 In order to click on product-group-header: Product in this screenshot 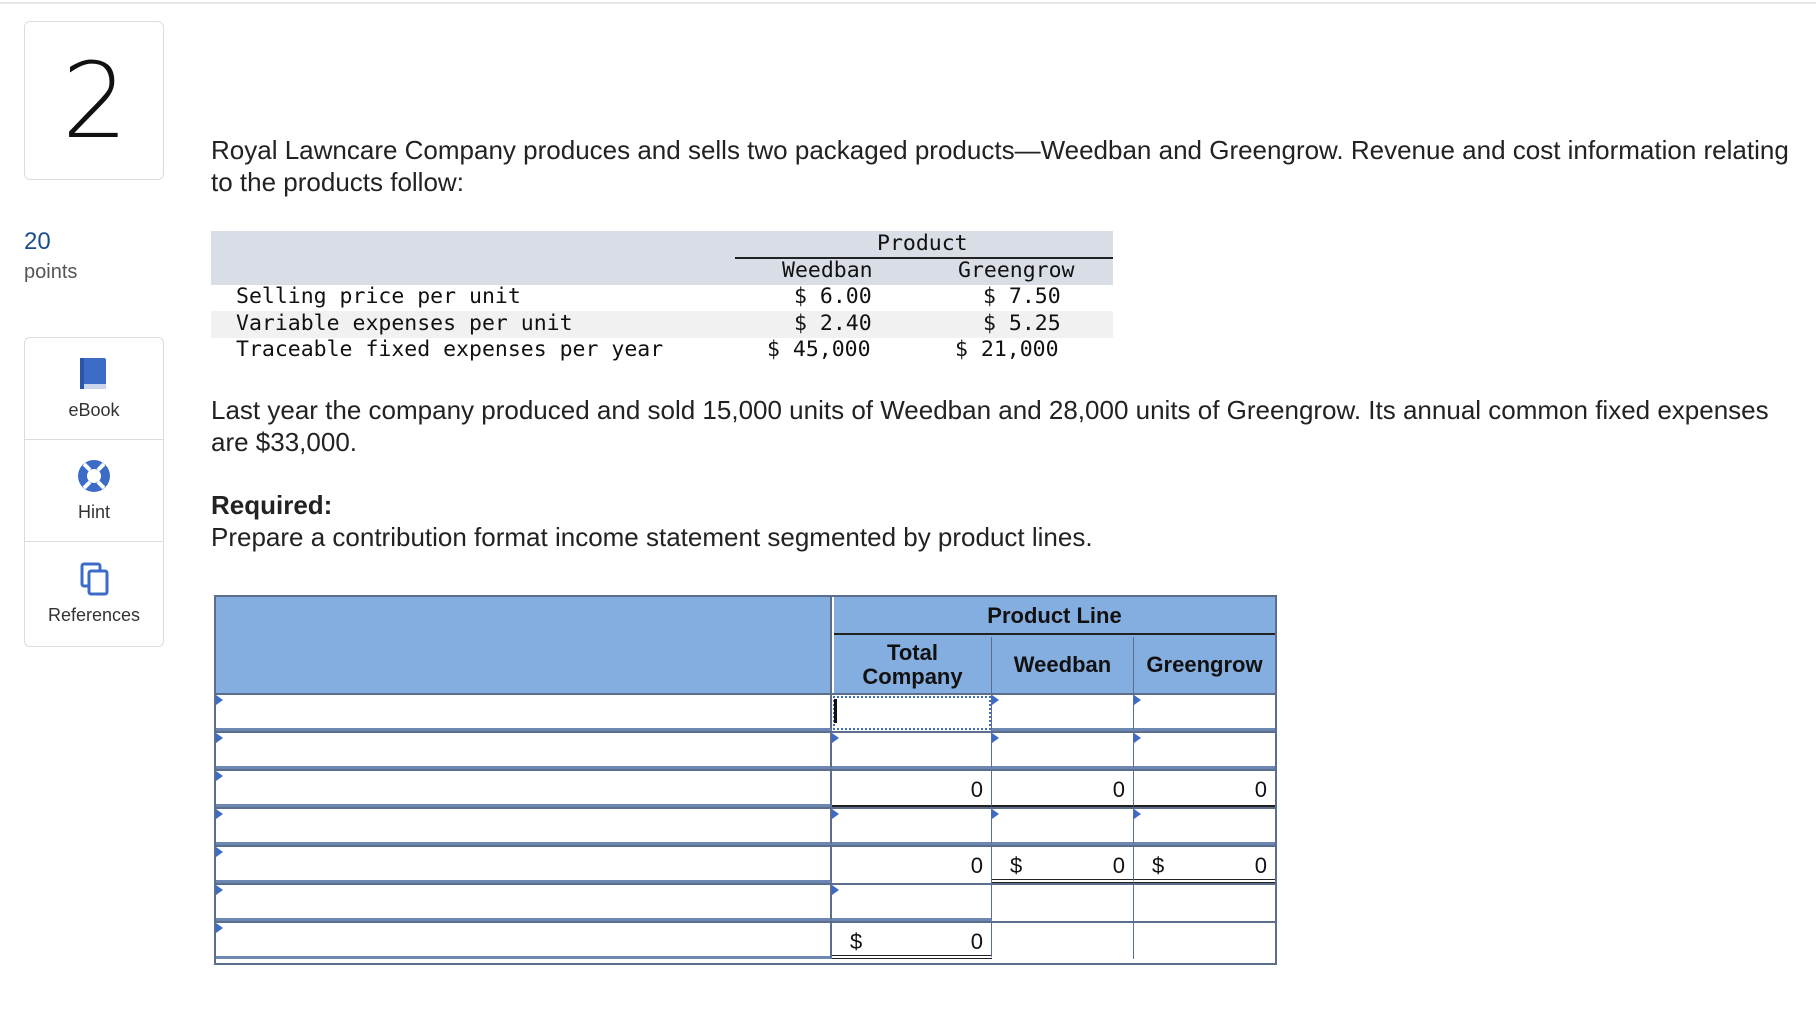, I will do `click(922, 243)`.